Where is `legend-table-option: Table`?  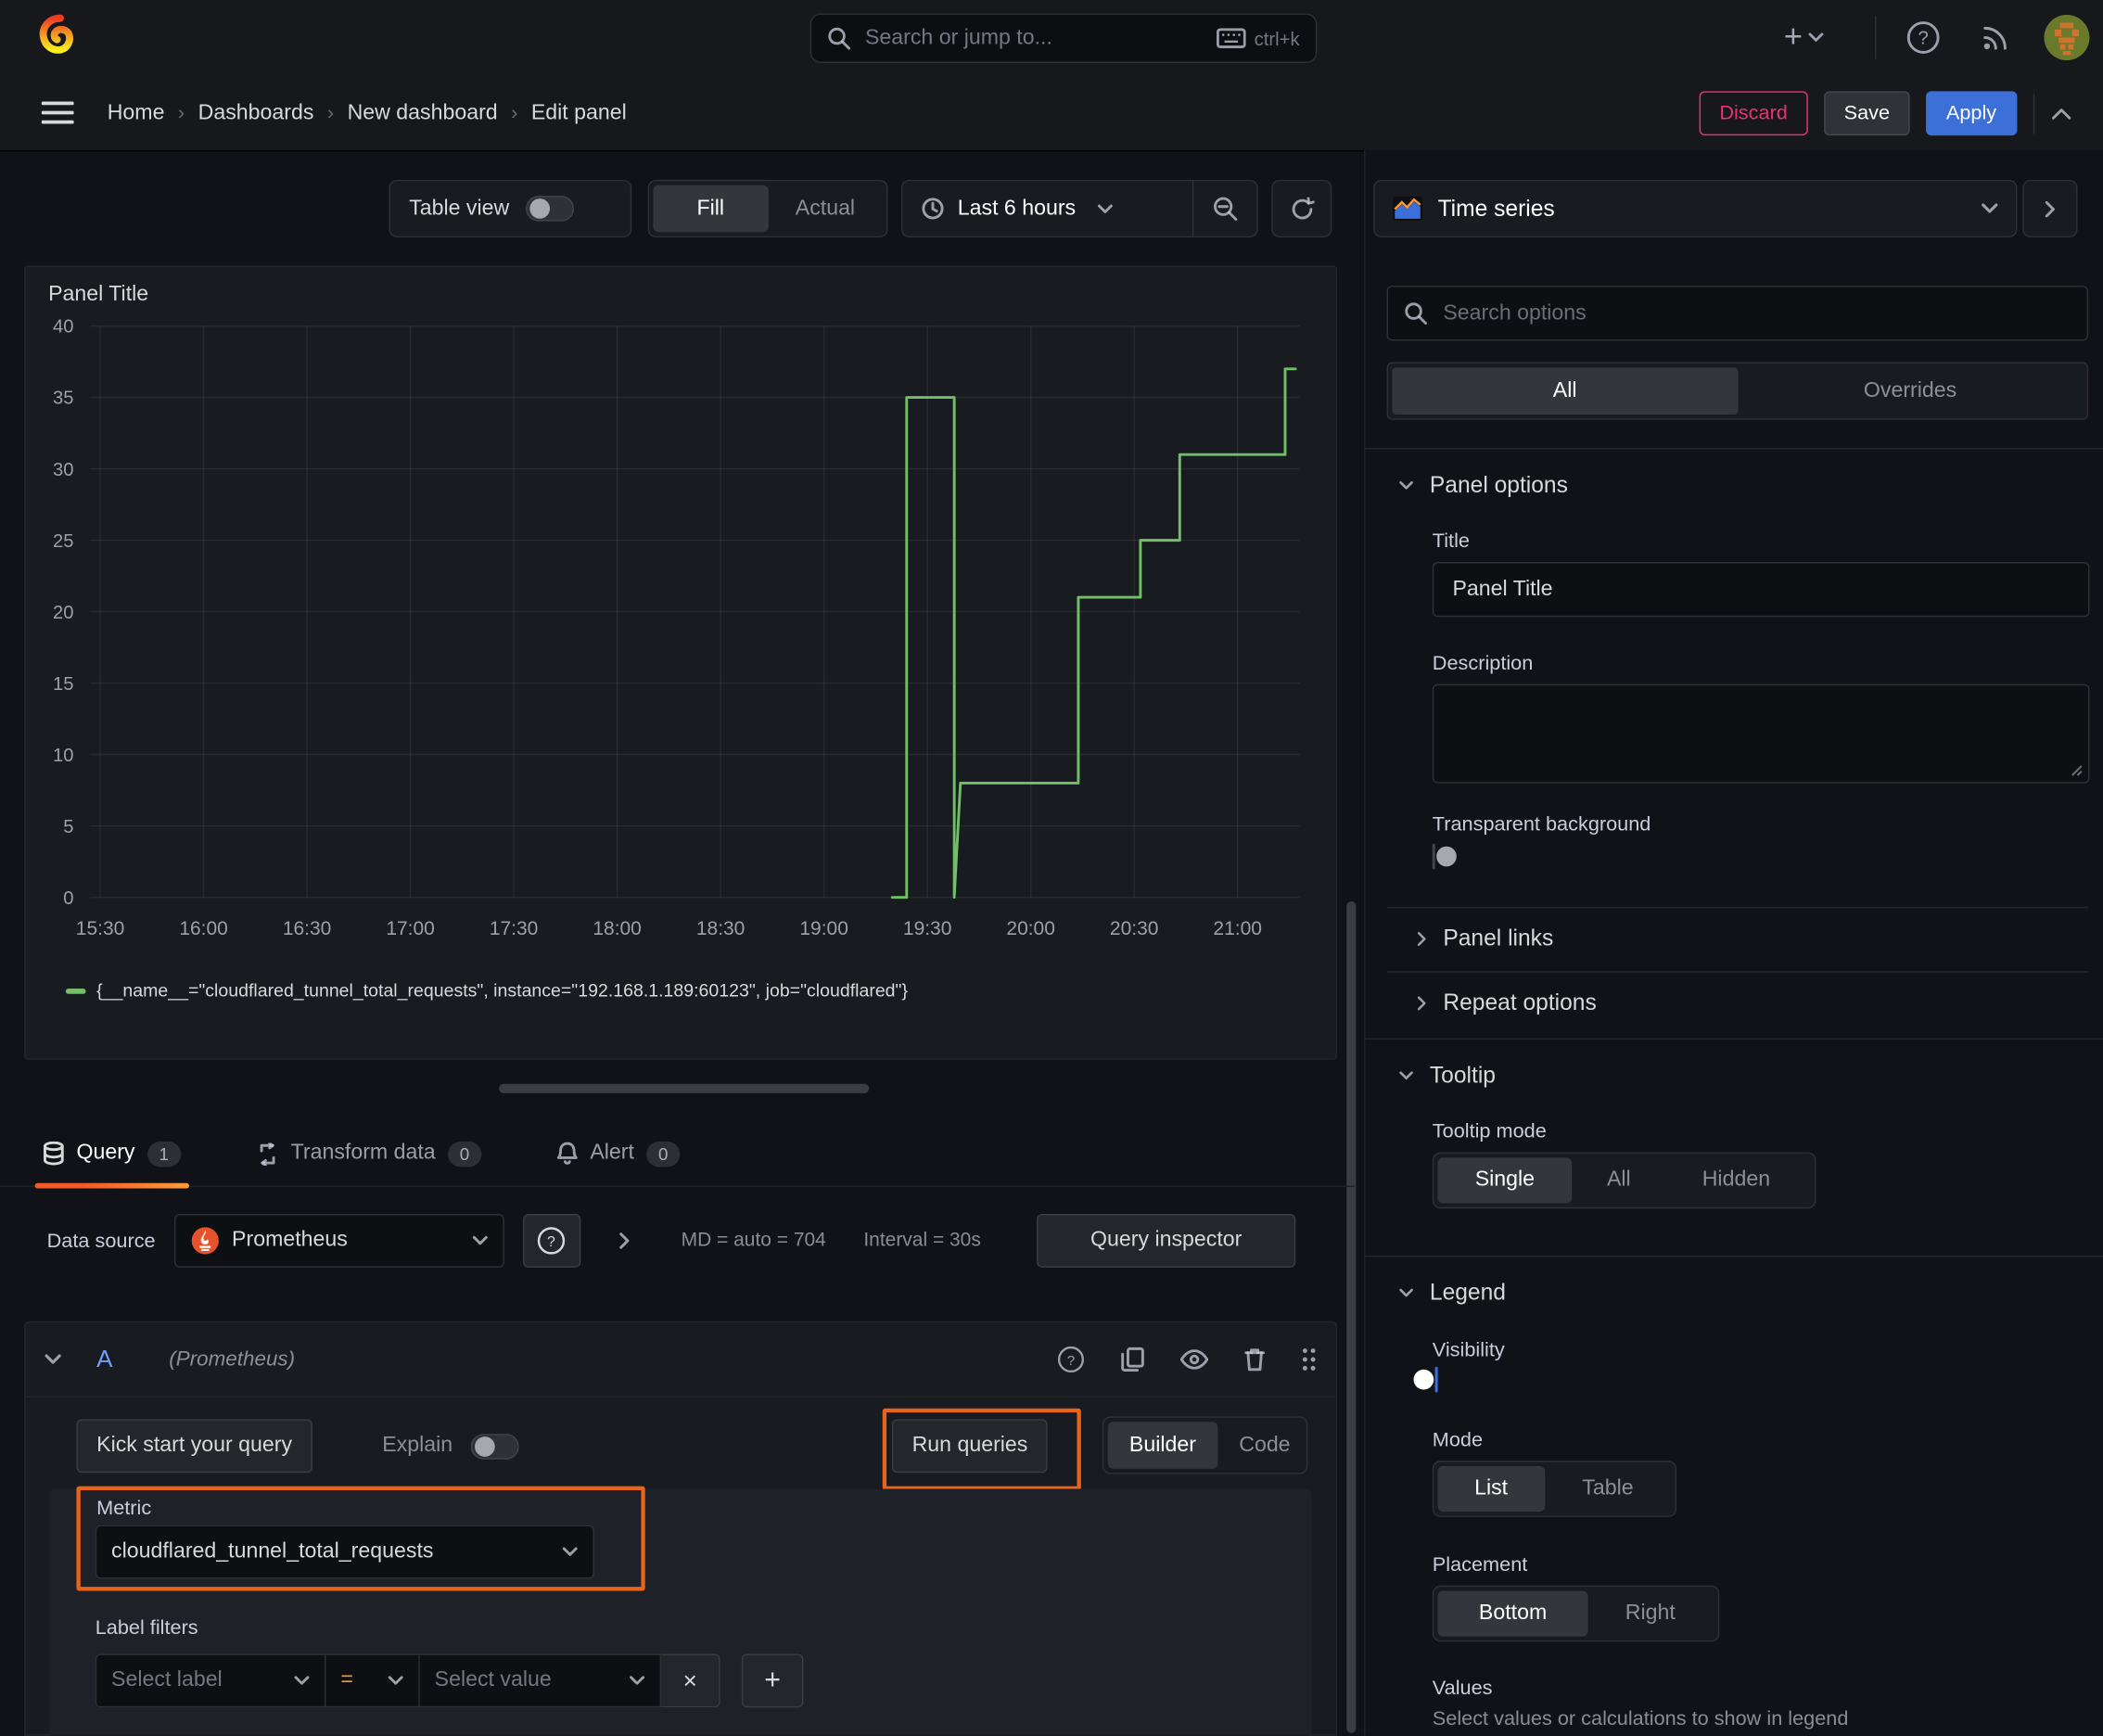
legend-table-option: Table is located at coordinates (1608, 1489).